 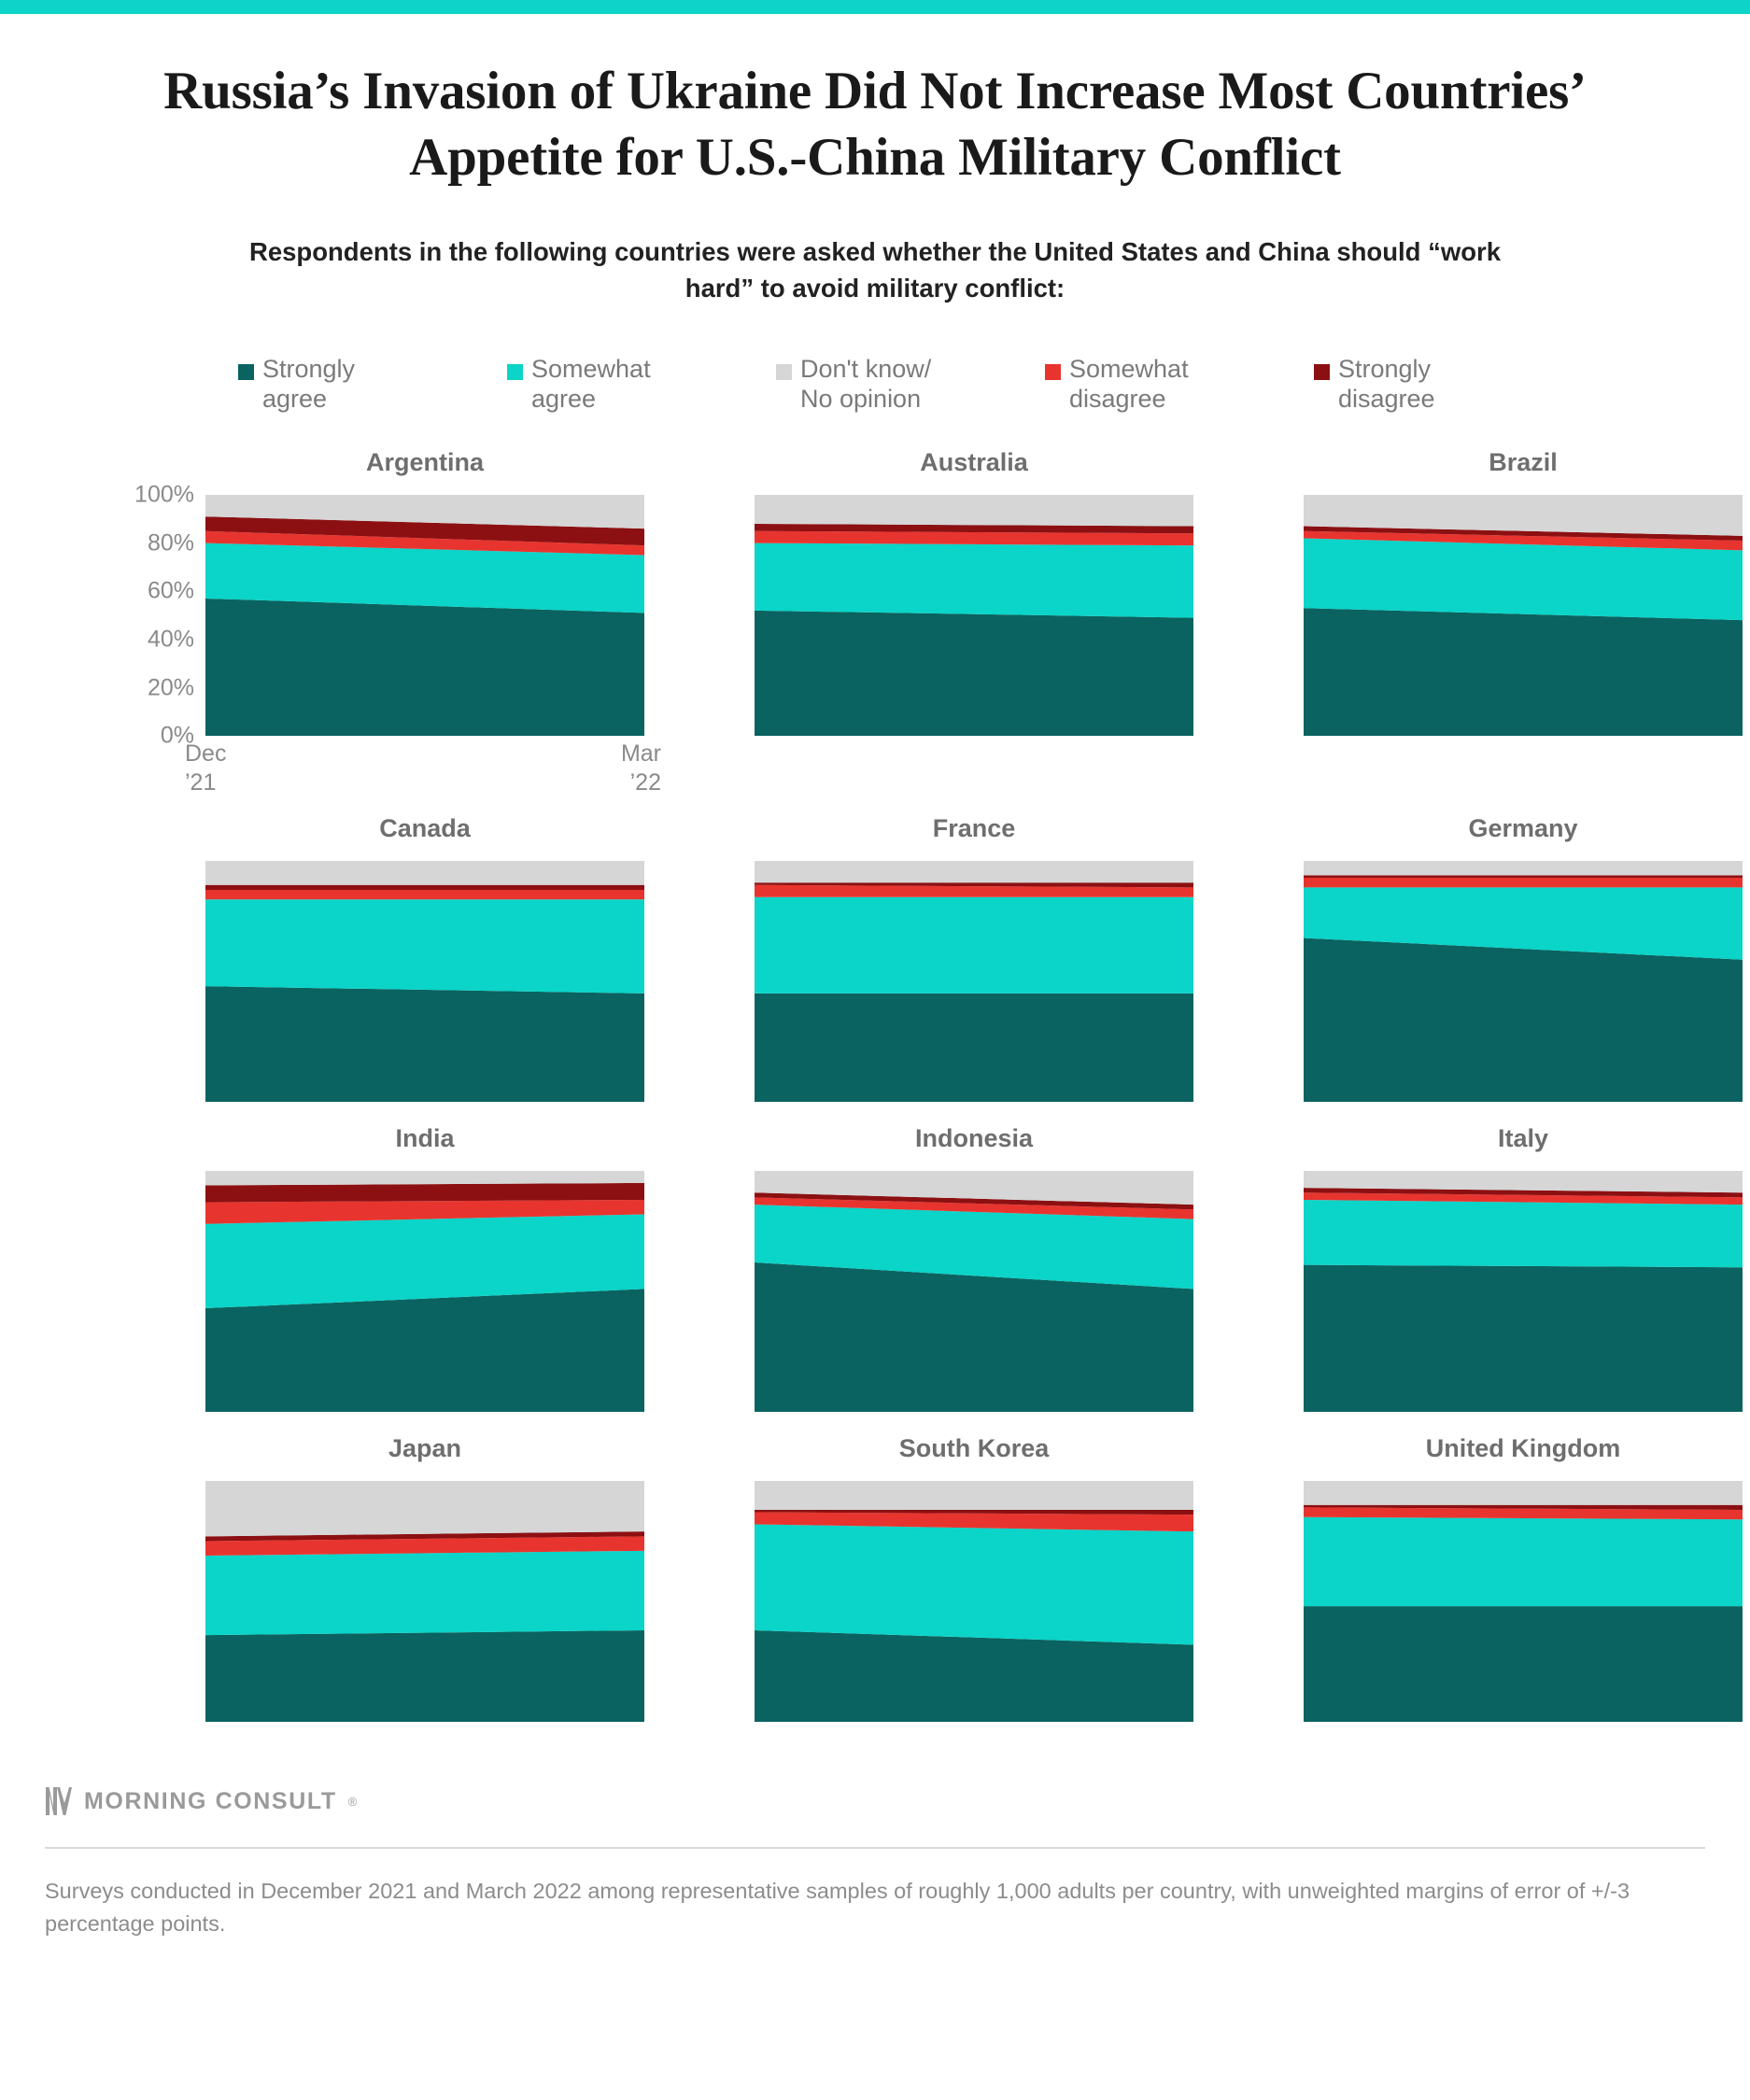 What do you see at coordinates (309, 384) in the screenshot?
I see `legend-item-label: Strongly agree` at bounding box center [309, 384].